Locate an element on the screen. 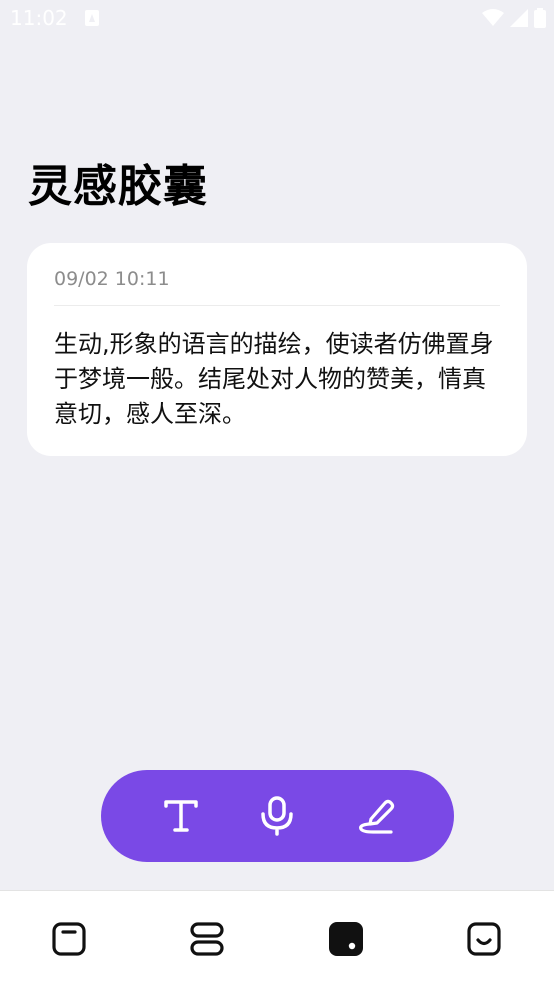 This screenshot has height=985, width=554. input-toolbar is located at coordinates (277, 816).